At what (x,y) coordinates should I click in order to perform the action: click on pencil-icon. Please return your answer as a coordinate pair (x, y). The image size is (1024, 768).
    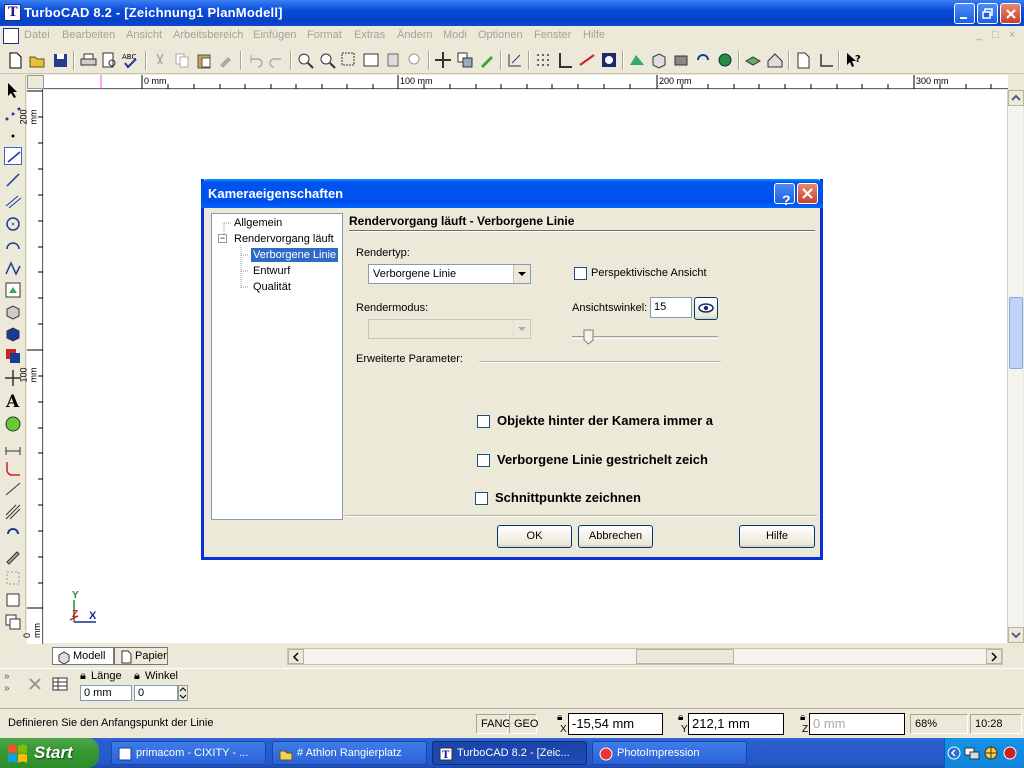
    Looking at the image, I should click on (13, 556).